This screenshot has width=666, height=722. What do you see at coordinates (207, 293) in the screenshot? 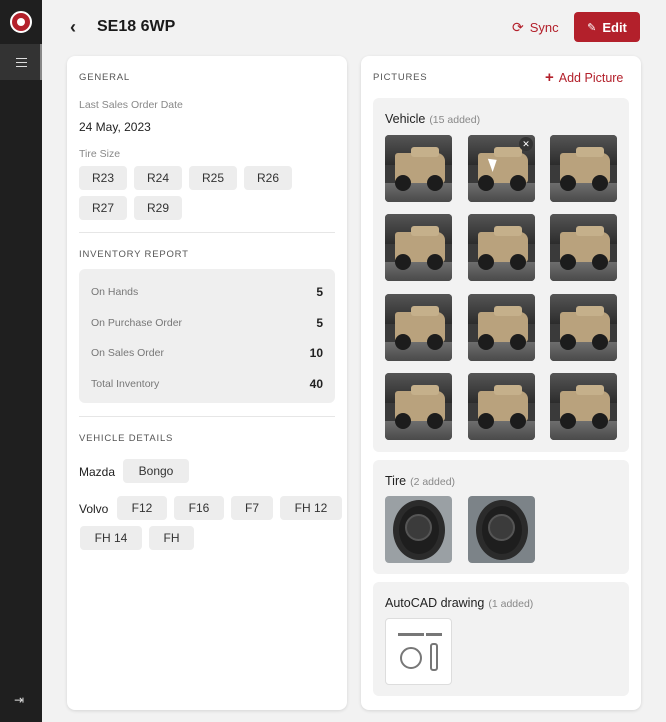
I see `inventory-row: On Hands 5` at bounding box center [207, 293].